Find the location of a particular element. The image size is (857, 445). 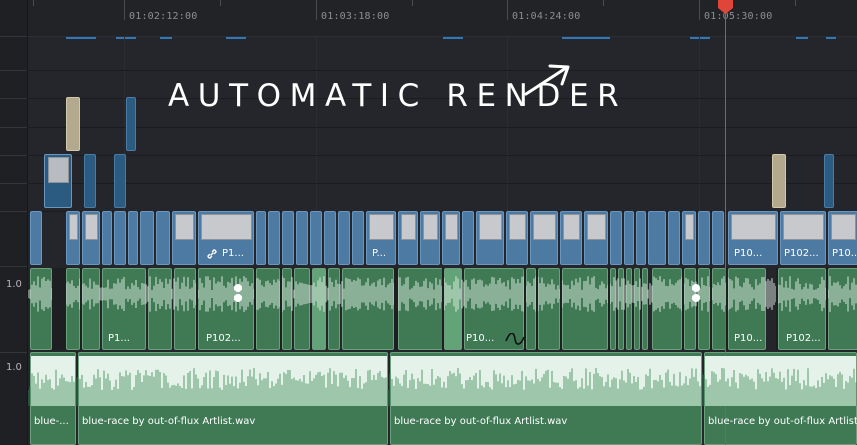

track-separator is located at coordinates (442, 127).